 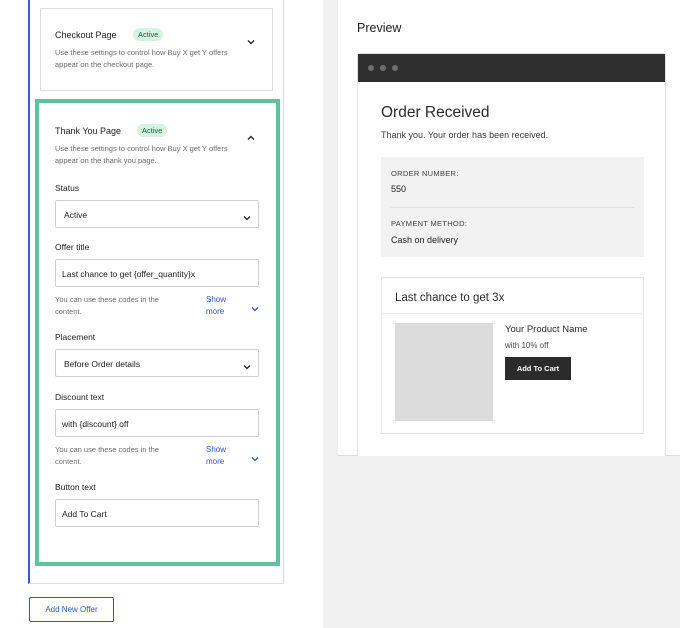 What do you see at coordinates (75, 487) in the screenshot?
I see `button-text-label: Button text` at bounding box center [75, 487].